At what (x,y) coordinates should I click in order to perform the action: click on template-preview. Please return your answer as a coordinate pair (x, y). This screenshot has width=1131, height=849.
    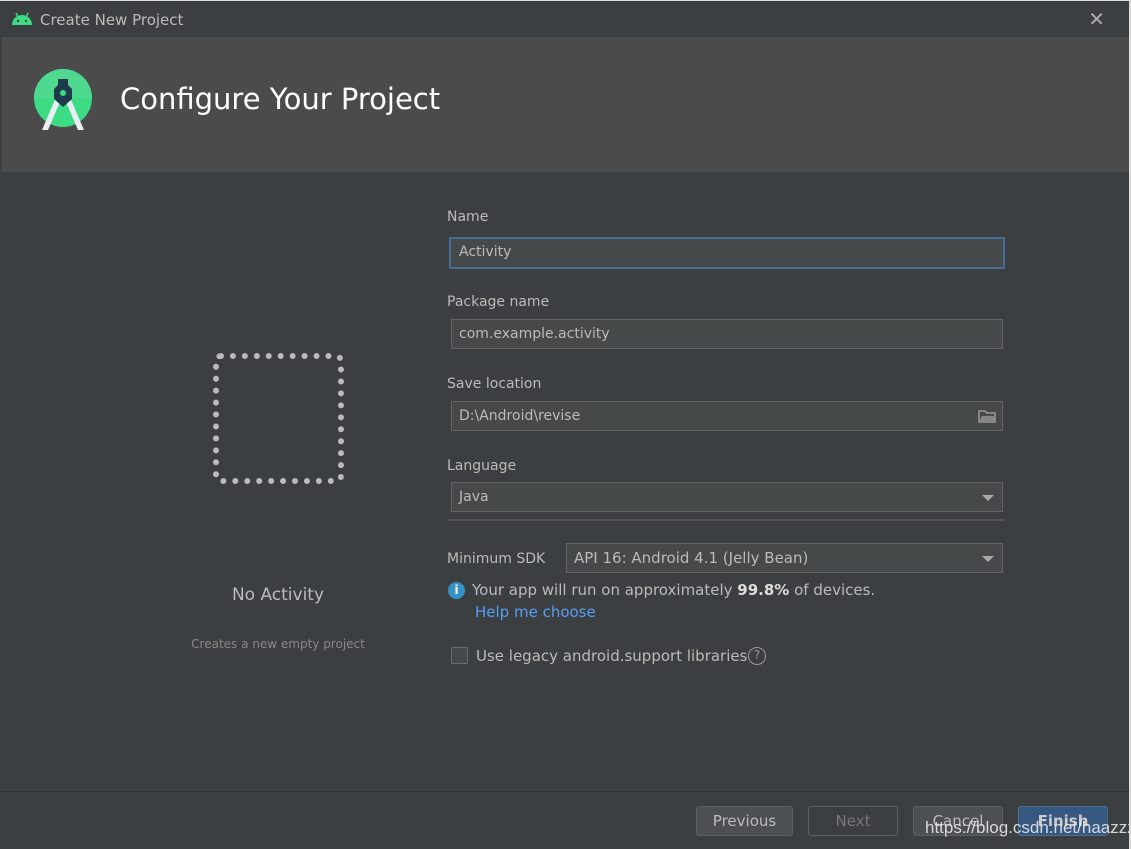
    Looking at the image, I should click on (278, 418).